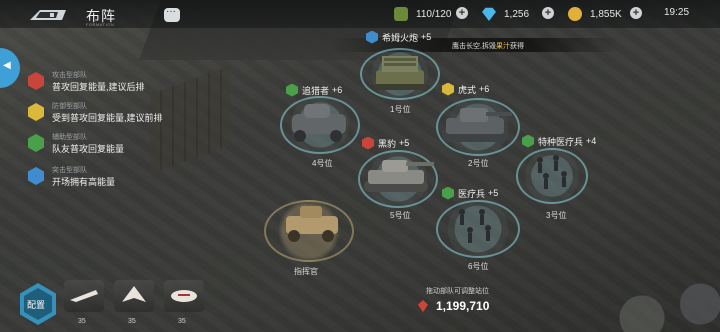 Image resolution: width=720 pixels, height=332 pixels. I want to click on unit-name: 希姆火炮, so click(400, 37).